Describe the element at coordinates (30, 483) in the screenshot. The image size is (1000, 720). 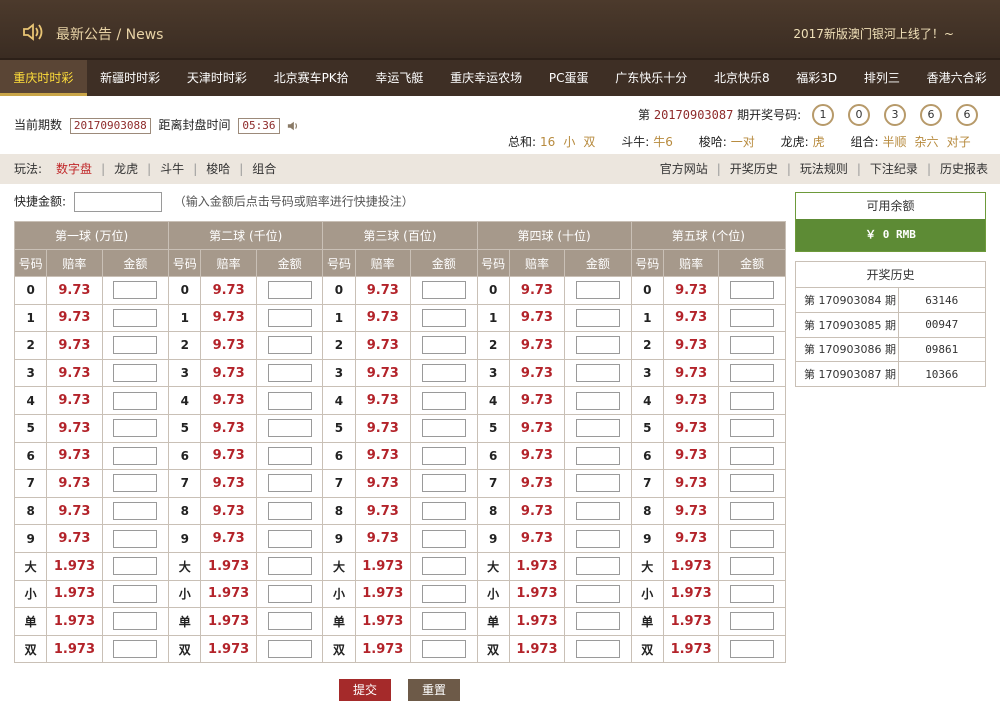
I see `bet-number: 7` at that location.